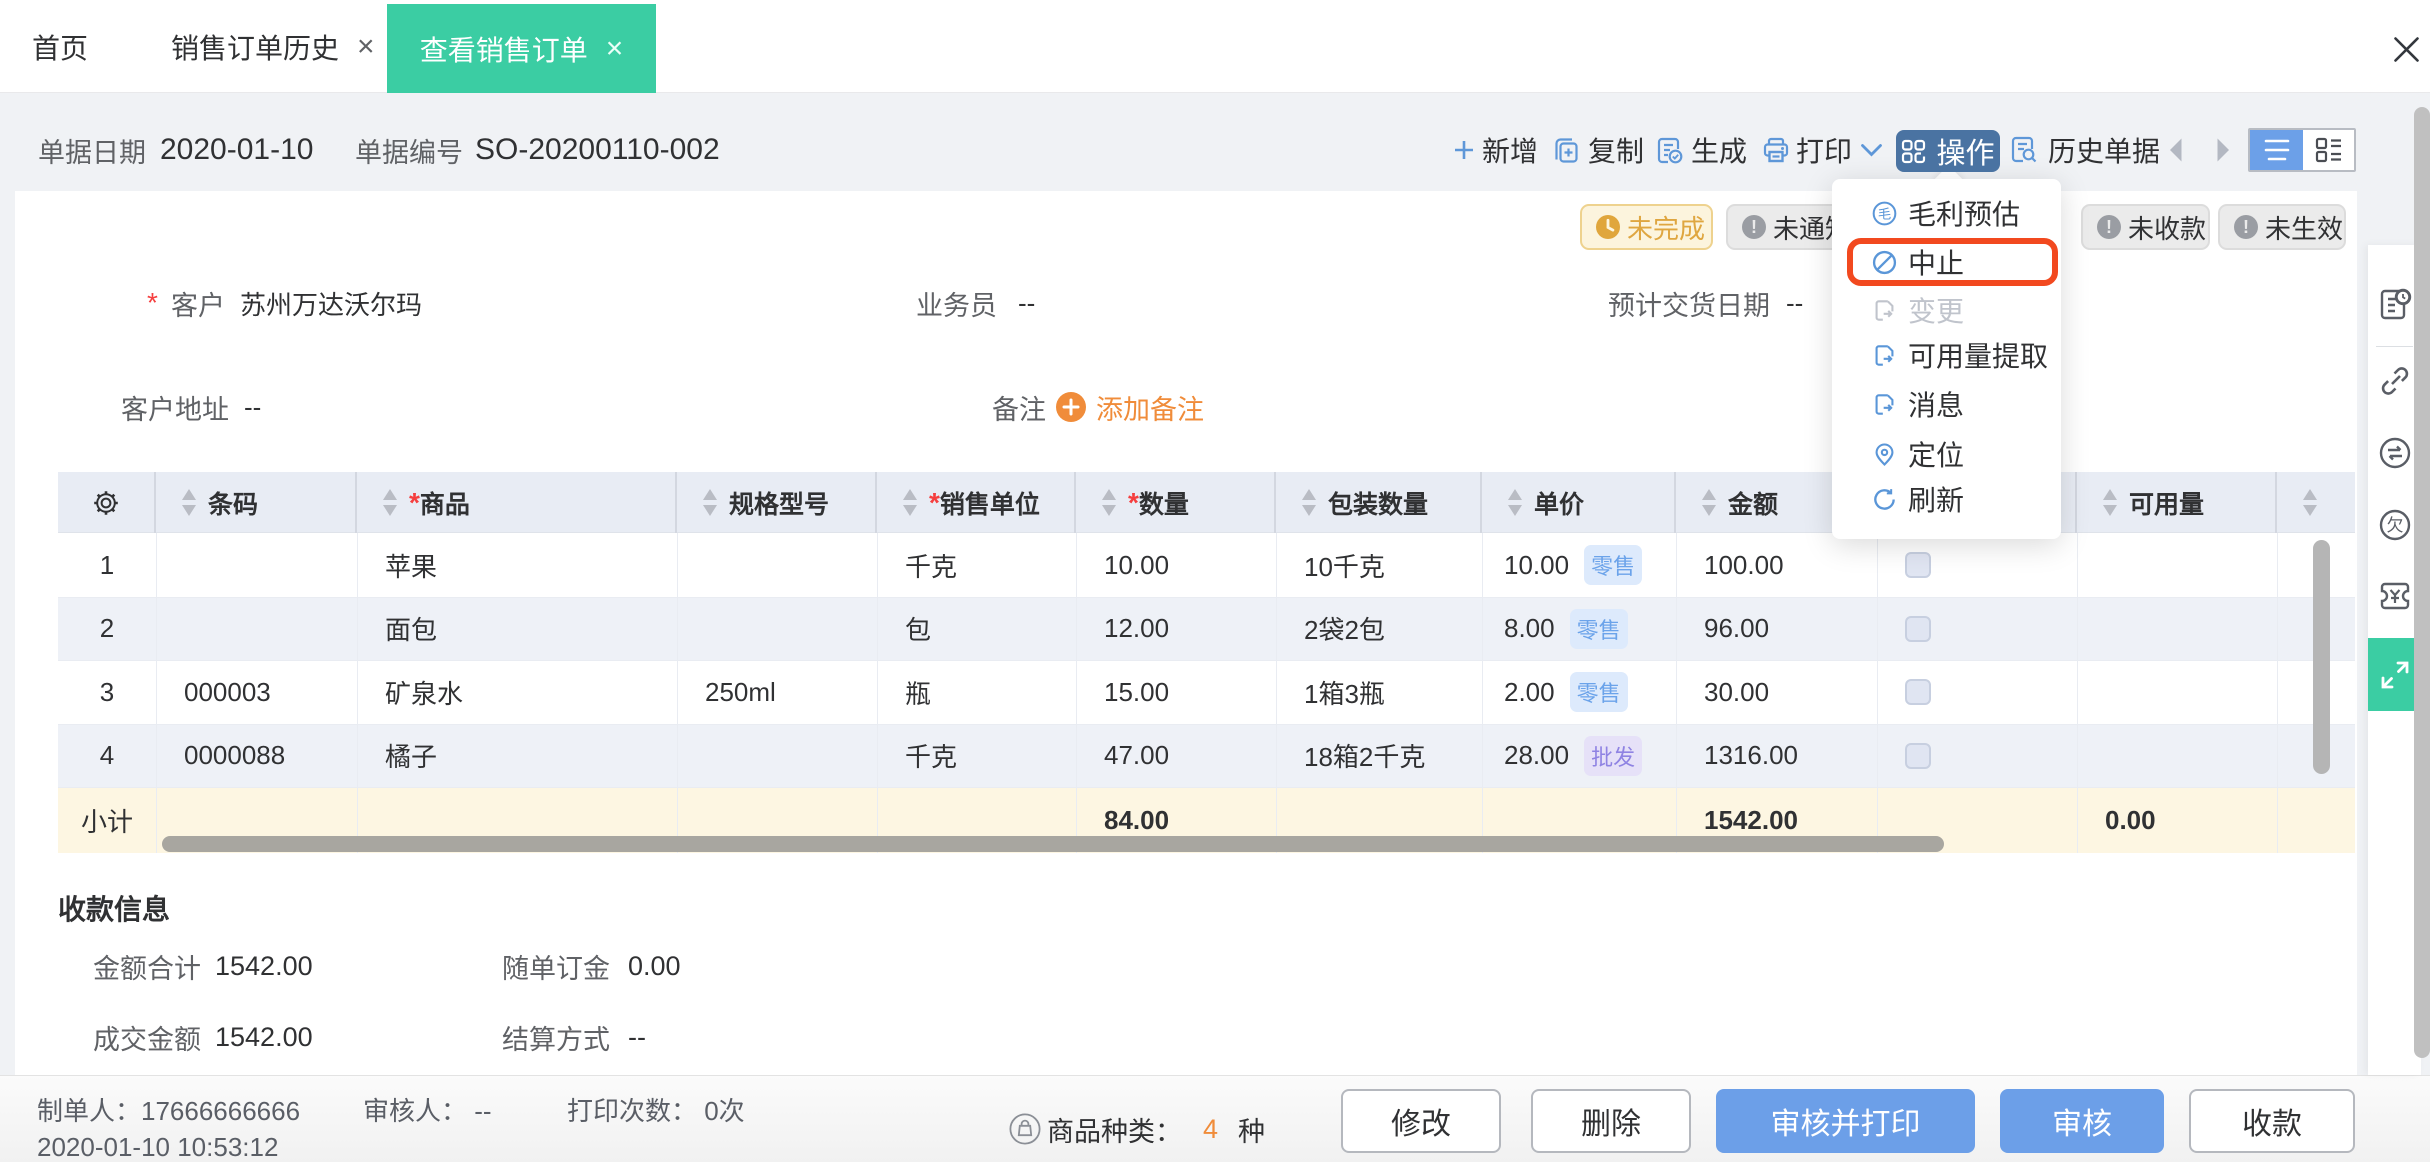 The width and height of the screenshot is (2430, 1162). Describe the element at coordinates (2395, 525) in the screenshot. I see `svg-text: 欠` at that location.